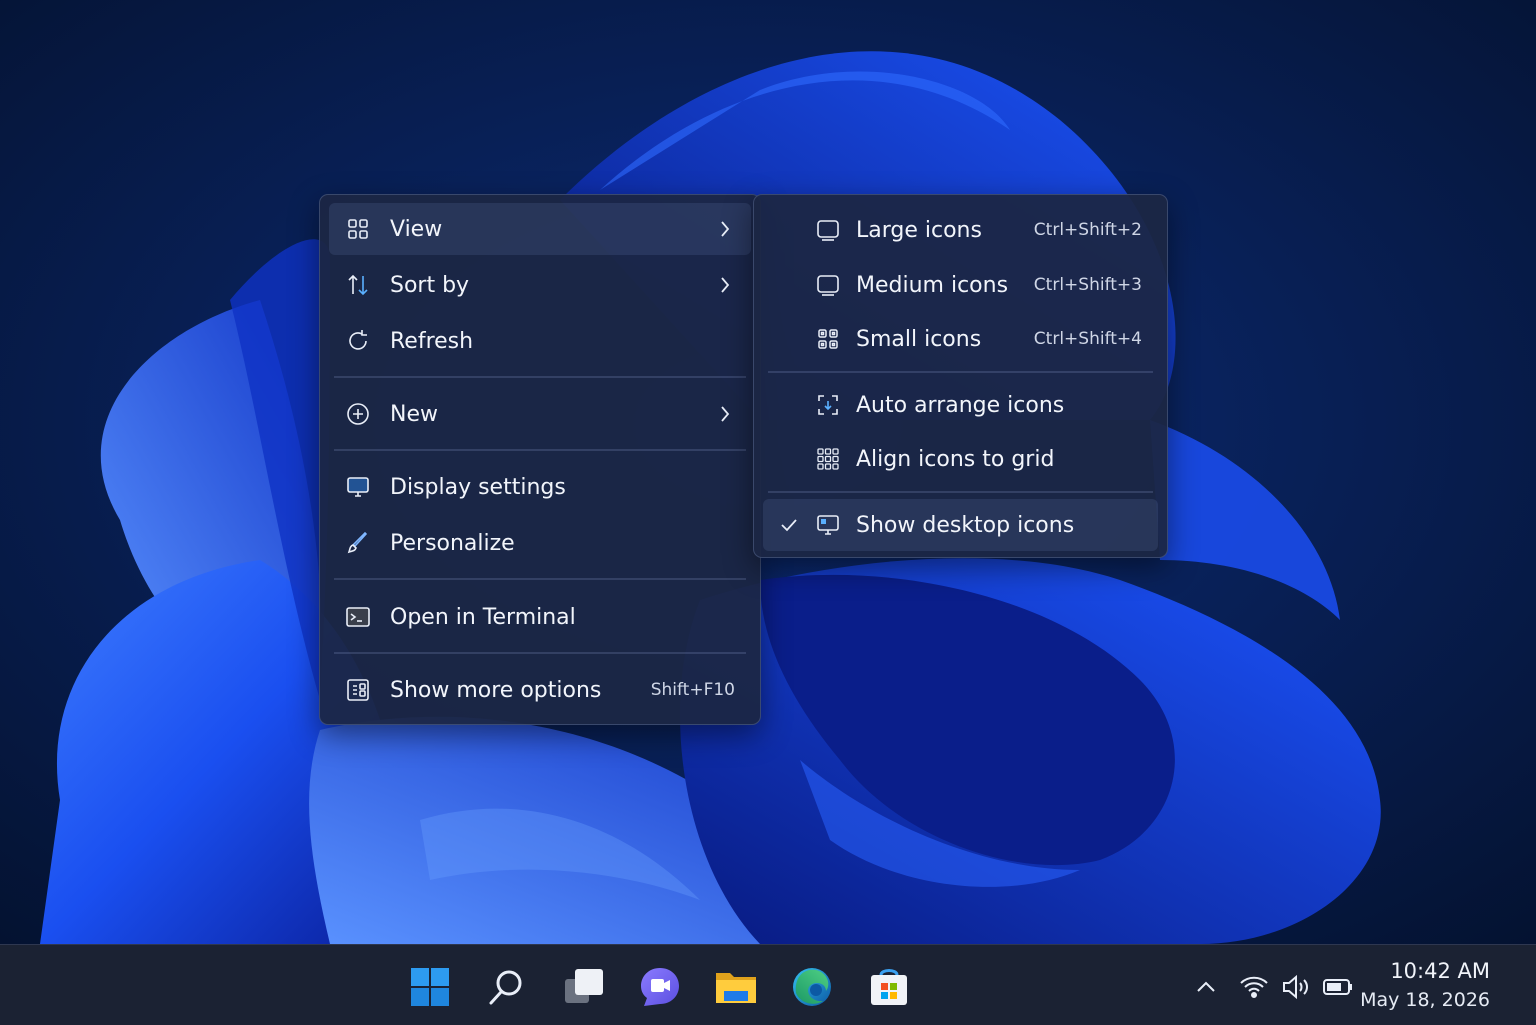 This screenshot has width=1536, height=1025. What do you see at coordinates (414, 414) in the screenshot?
I see `menu-item-label: New` at bounding box center [414, 414].